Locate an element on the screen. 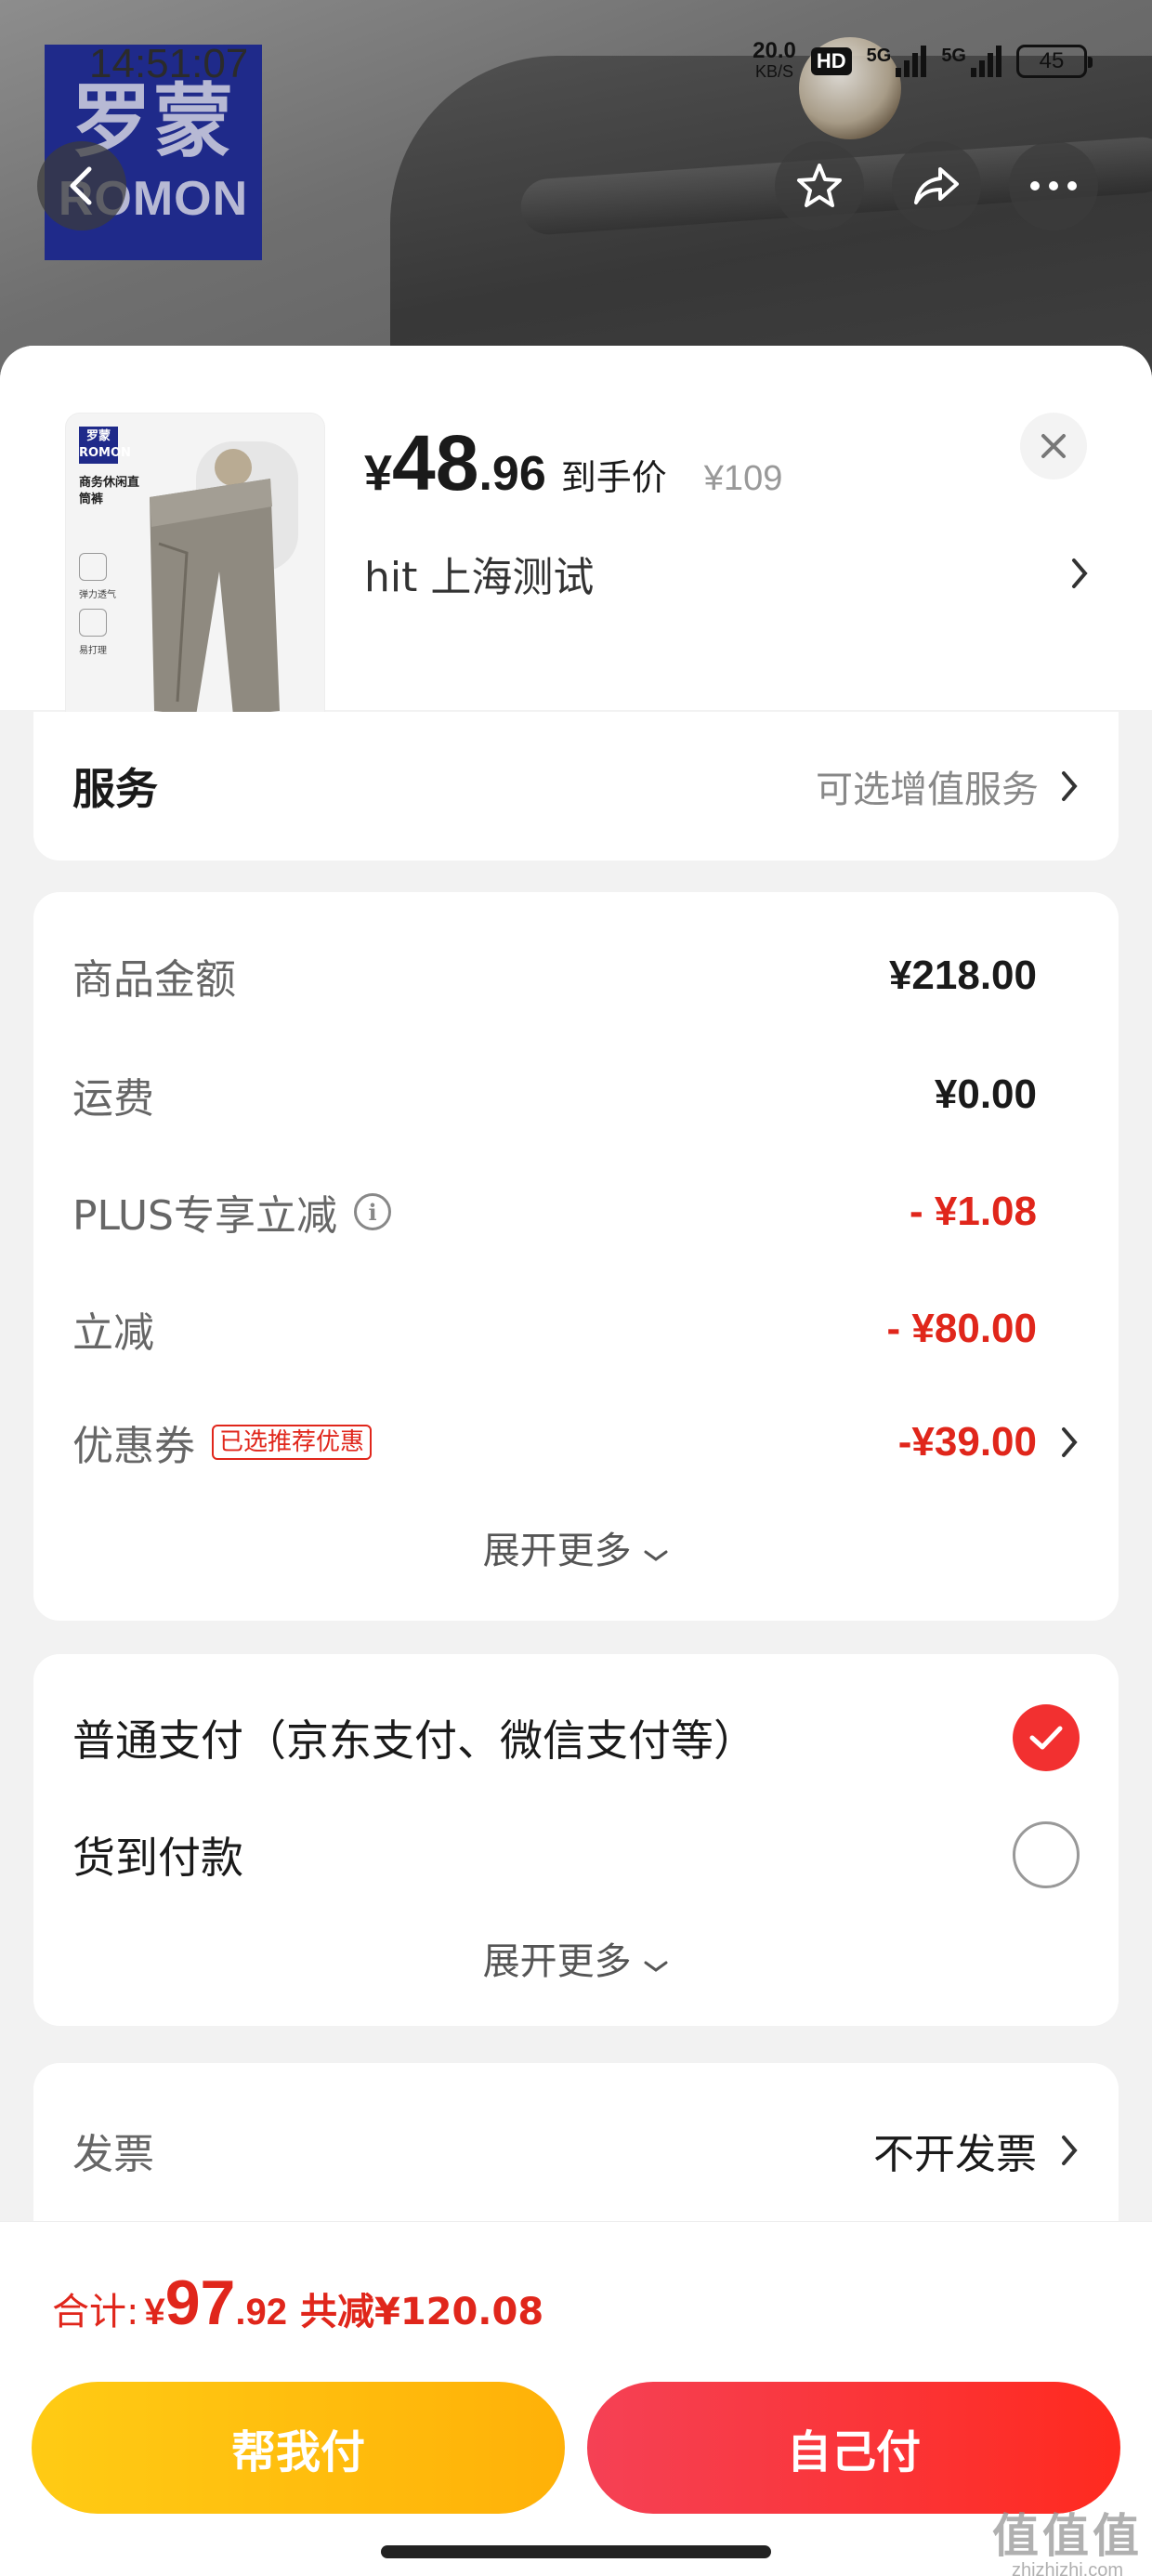 The image size is (1152, 2576). payment-option-normal: 普通支付（京东支付、微信支付等） is located at coordinates (576, 1738).